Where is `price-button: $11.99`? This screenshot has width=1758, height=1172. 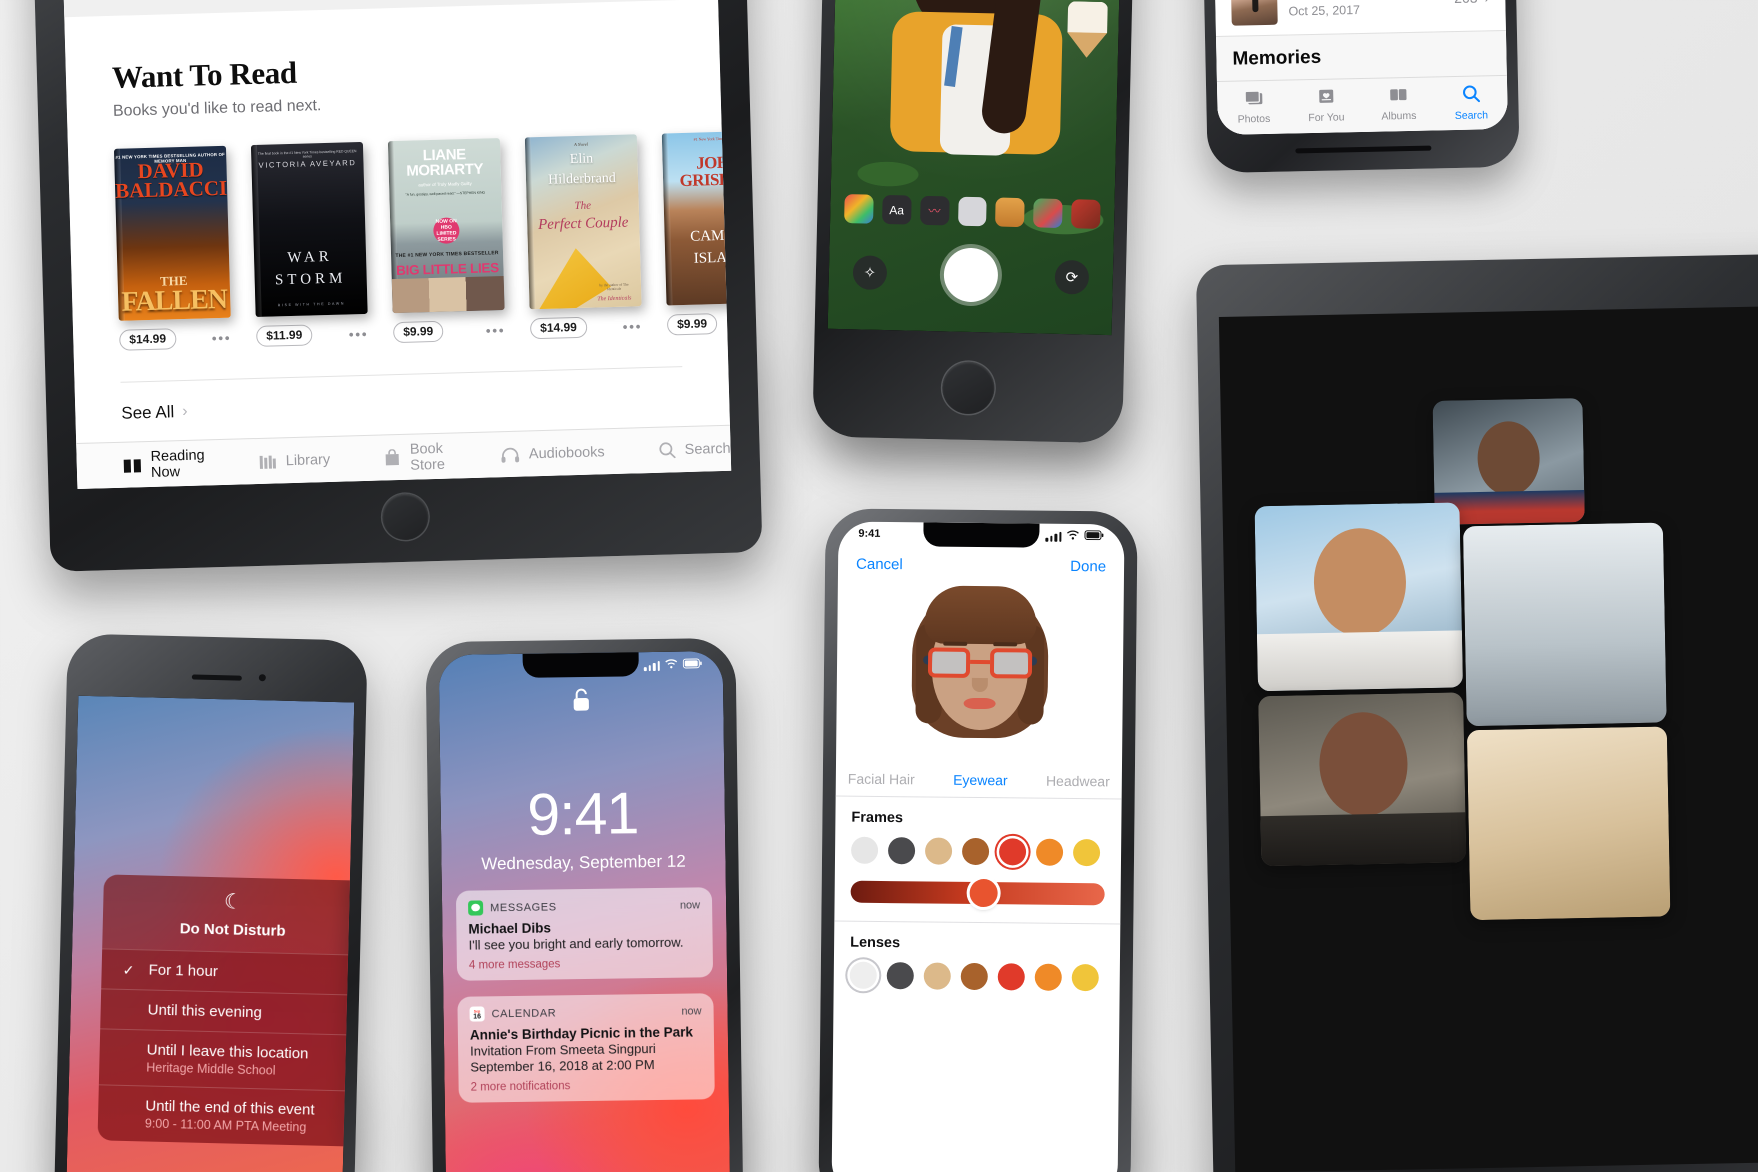
price-button: $11.99 is located at coordinates (284, 335).